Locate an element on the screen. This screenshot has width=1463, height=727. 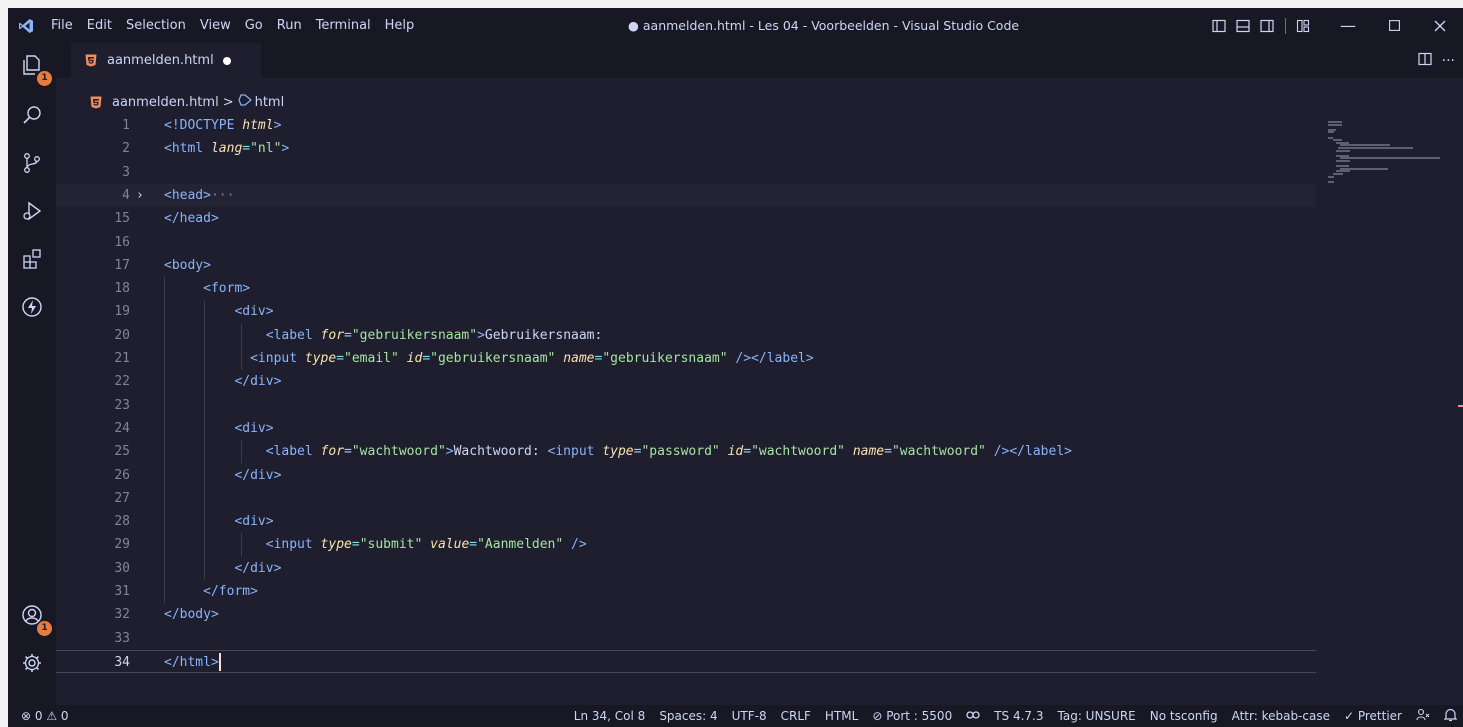
menu-view: View is located at coordinates (215, 25).